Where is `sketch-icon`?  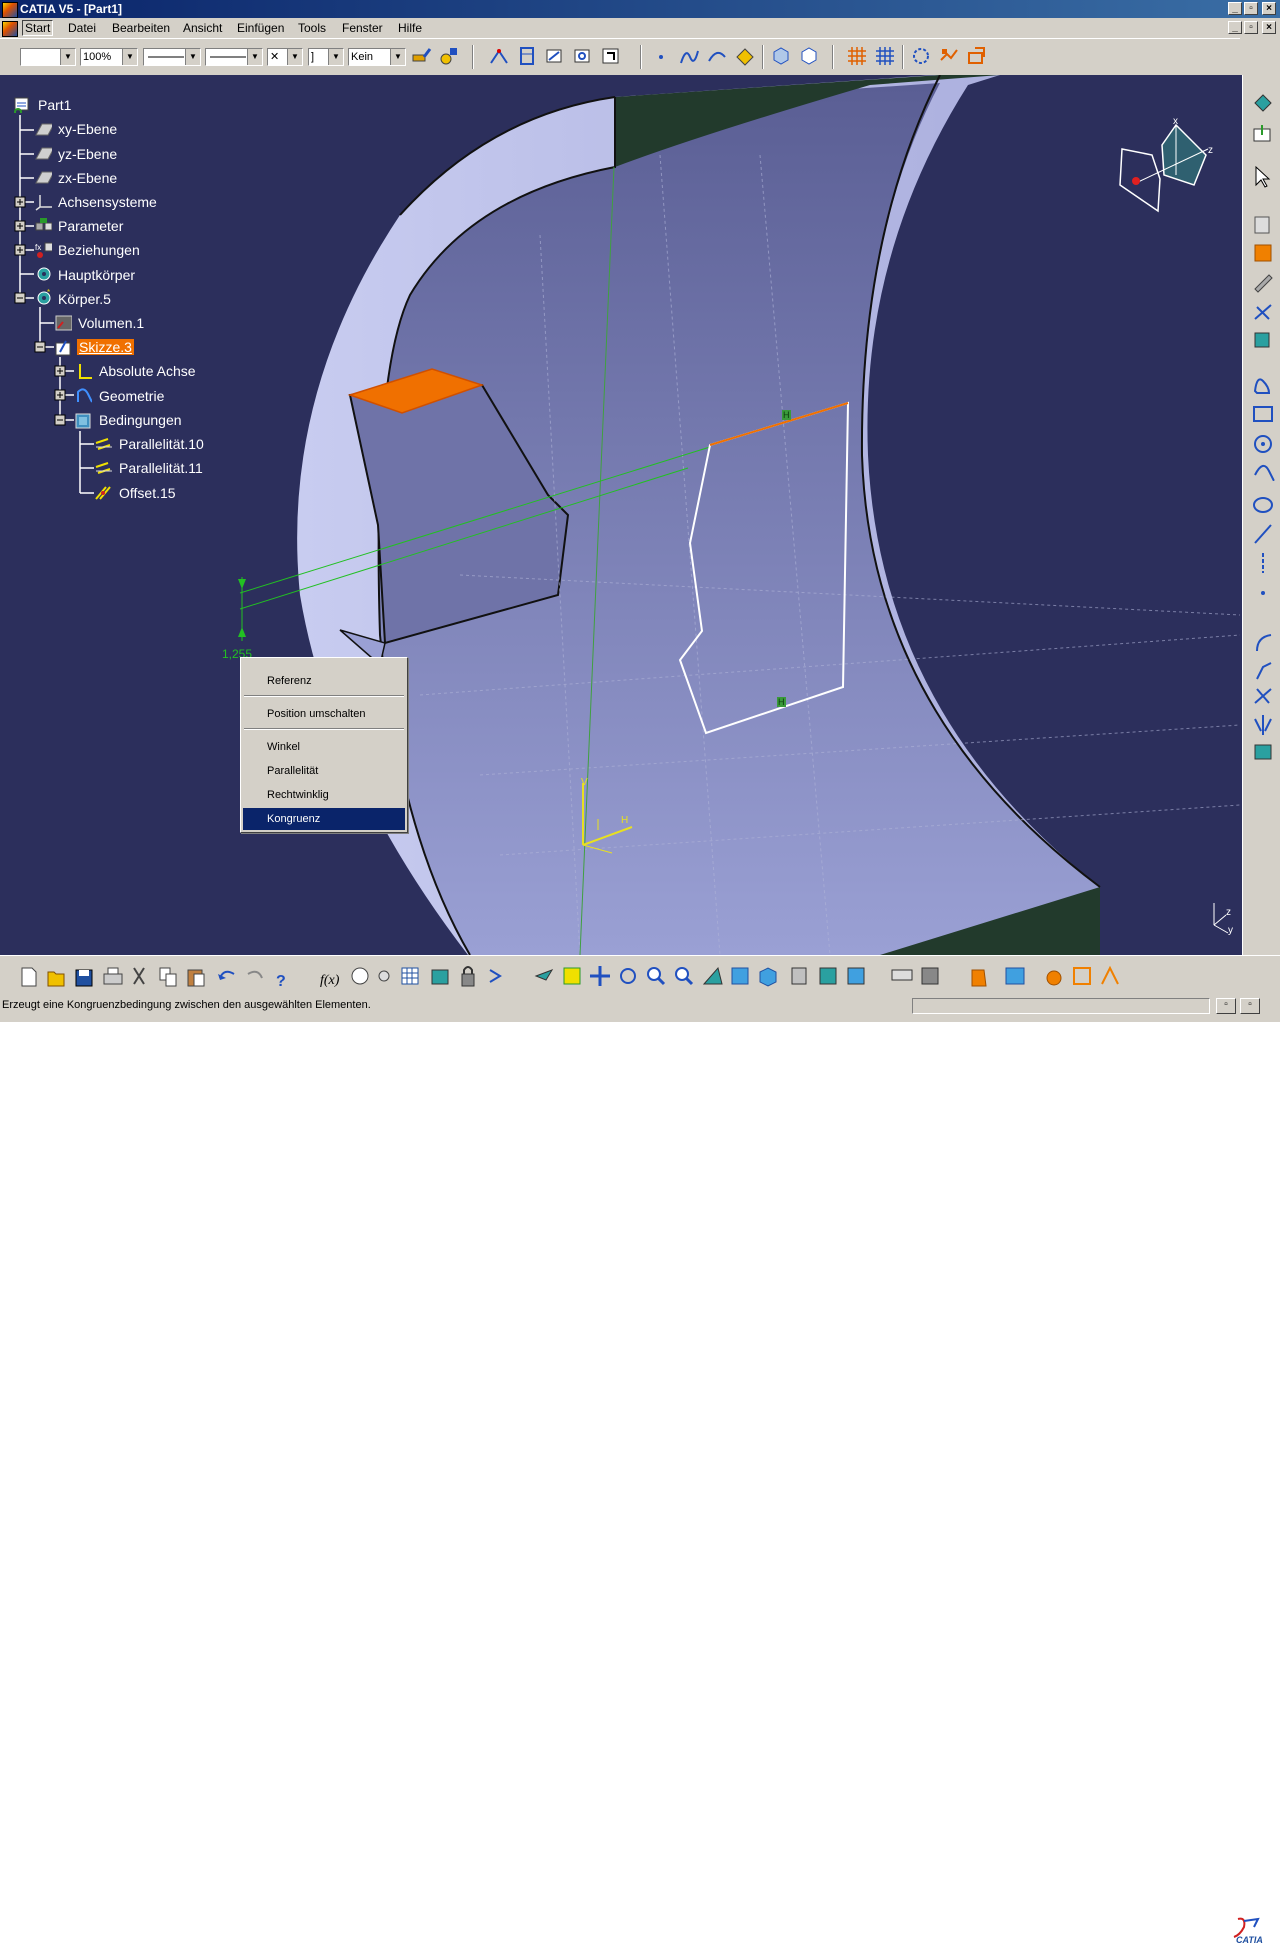 sketch-icon is located at coordinates (63, 347).